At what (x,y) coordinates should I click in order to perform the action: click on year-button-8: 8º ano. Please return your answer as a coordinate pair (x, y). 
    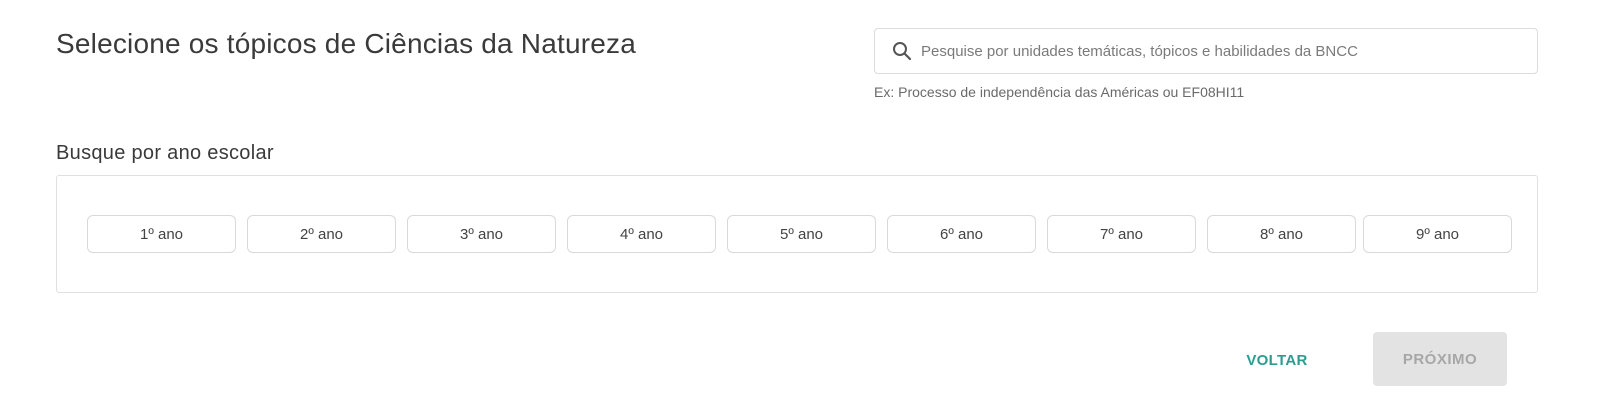
    Looking at the image, I should click on (1281, 234).